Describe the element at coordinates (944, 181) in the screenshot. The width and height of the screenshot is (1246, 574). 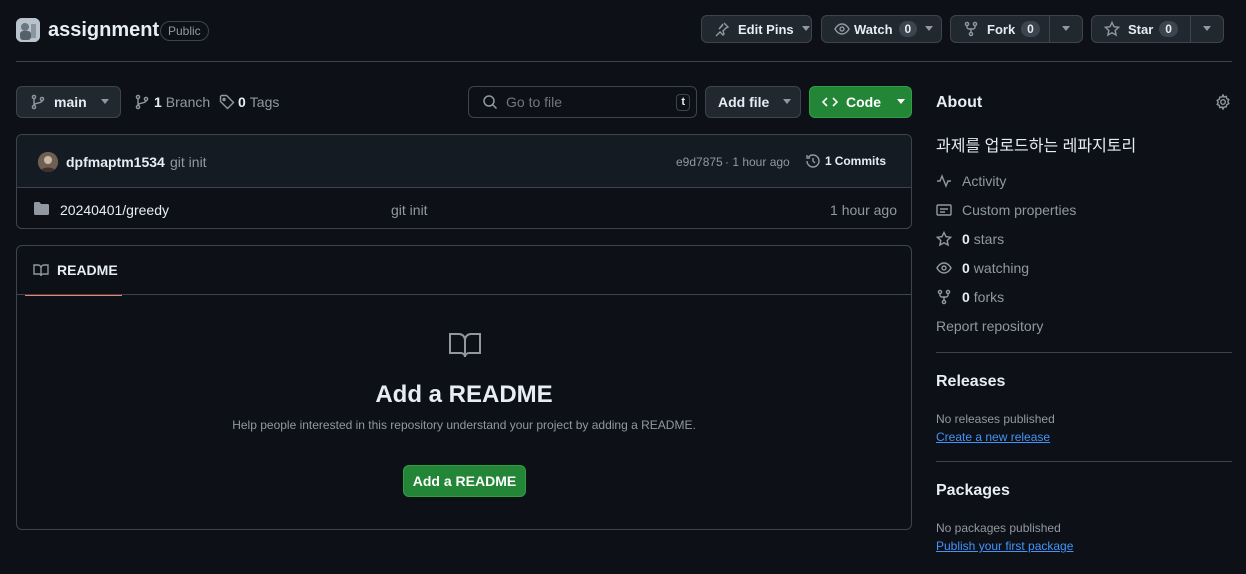
I see `pulse-icon` at that location.